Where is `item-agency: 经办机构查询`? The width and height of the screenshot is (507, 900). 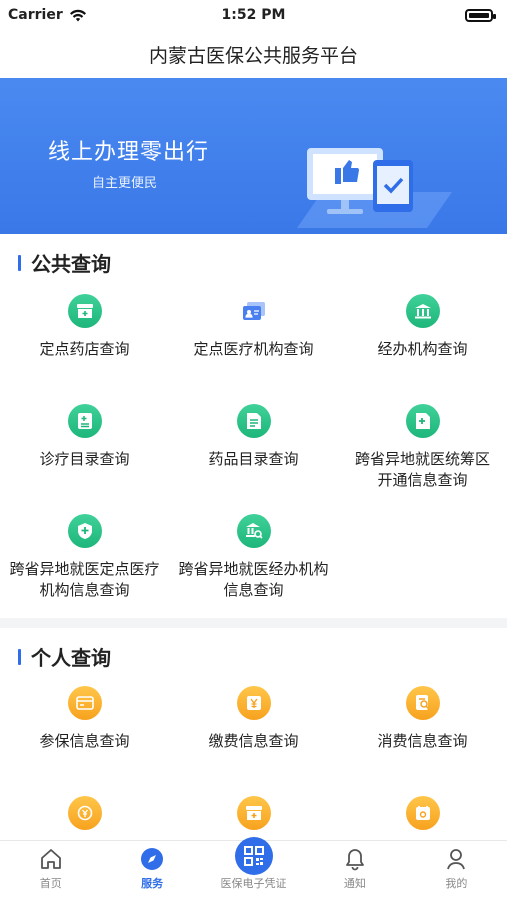
item-agency: 经办机构查询 is located at coordinates (422, 327).